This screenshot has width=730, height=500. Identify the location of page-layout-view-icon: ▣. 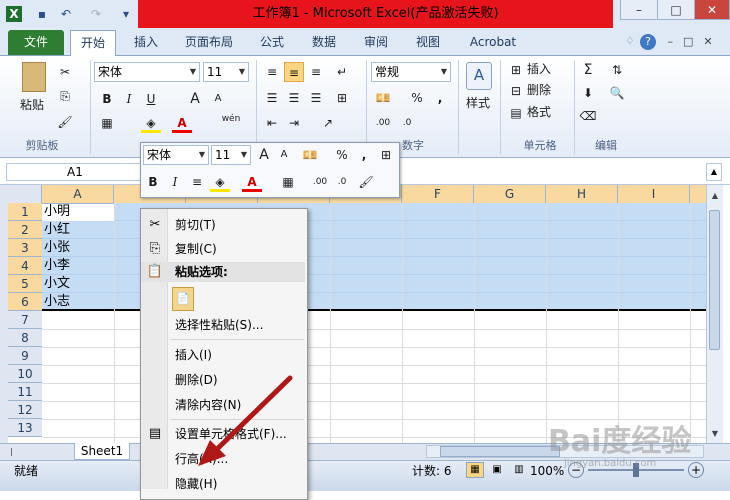
(497, 470).